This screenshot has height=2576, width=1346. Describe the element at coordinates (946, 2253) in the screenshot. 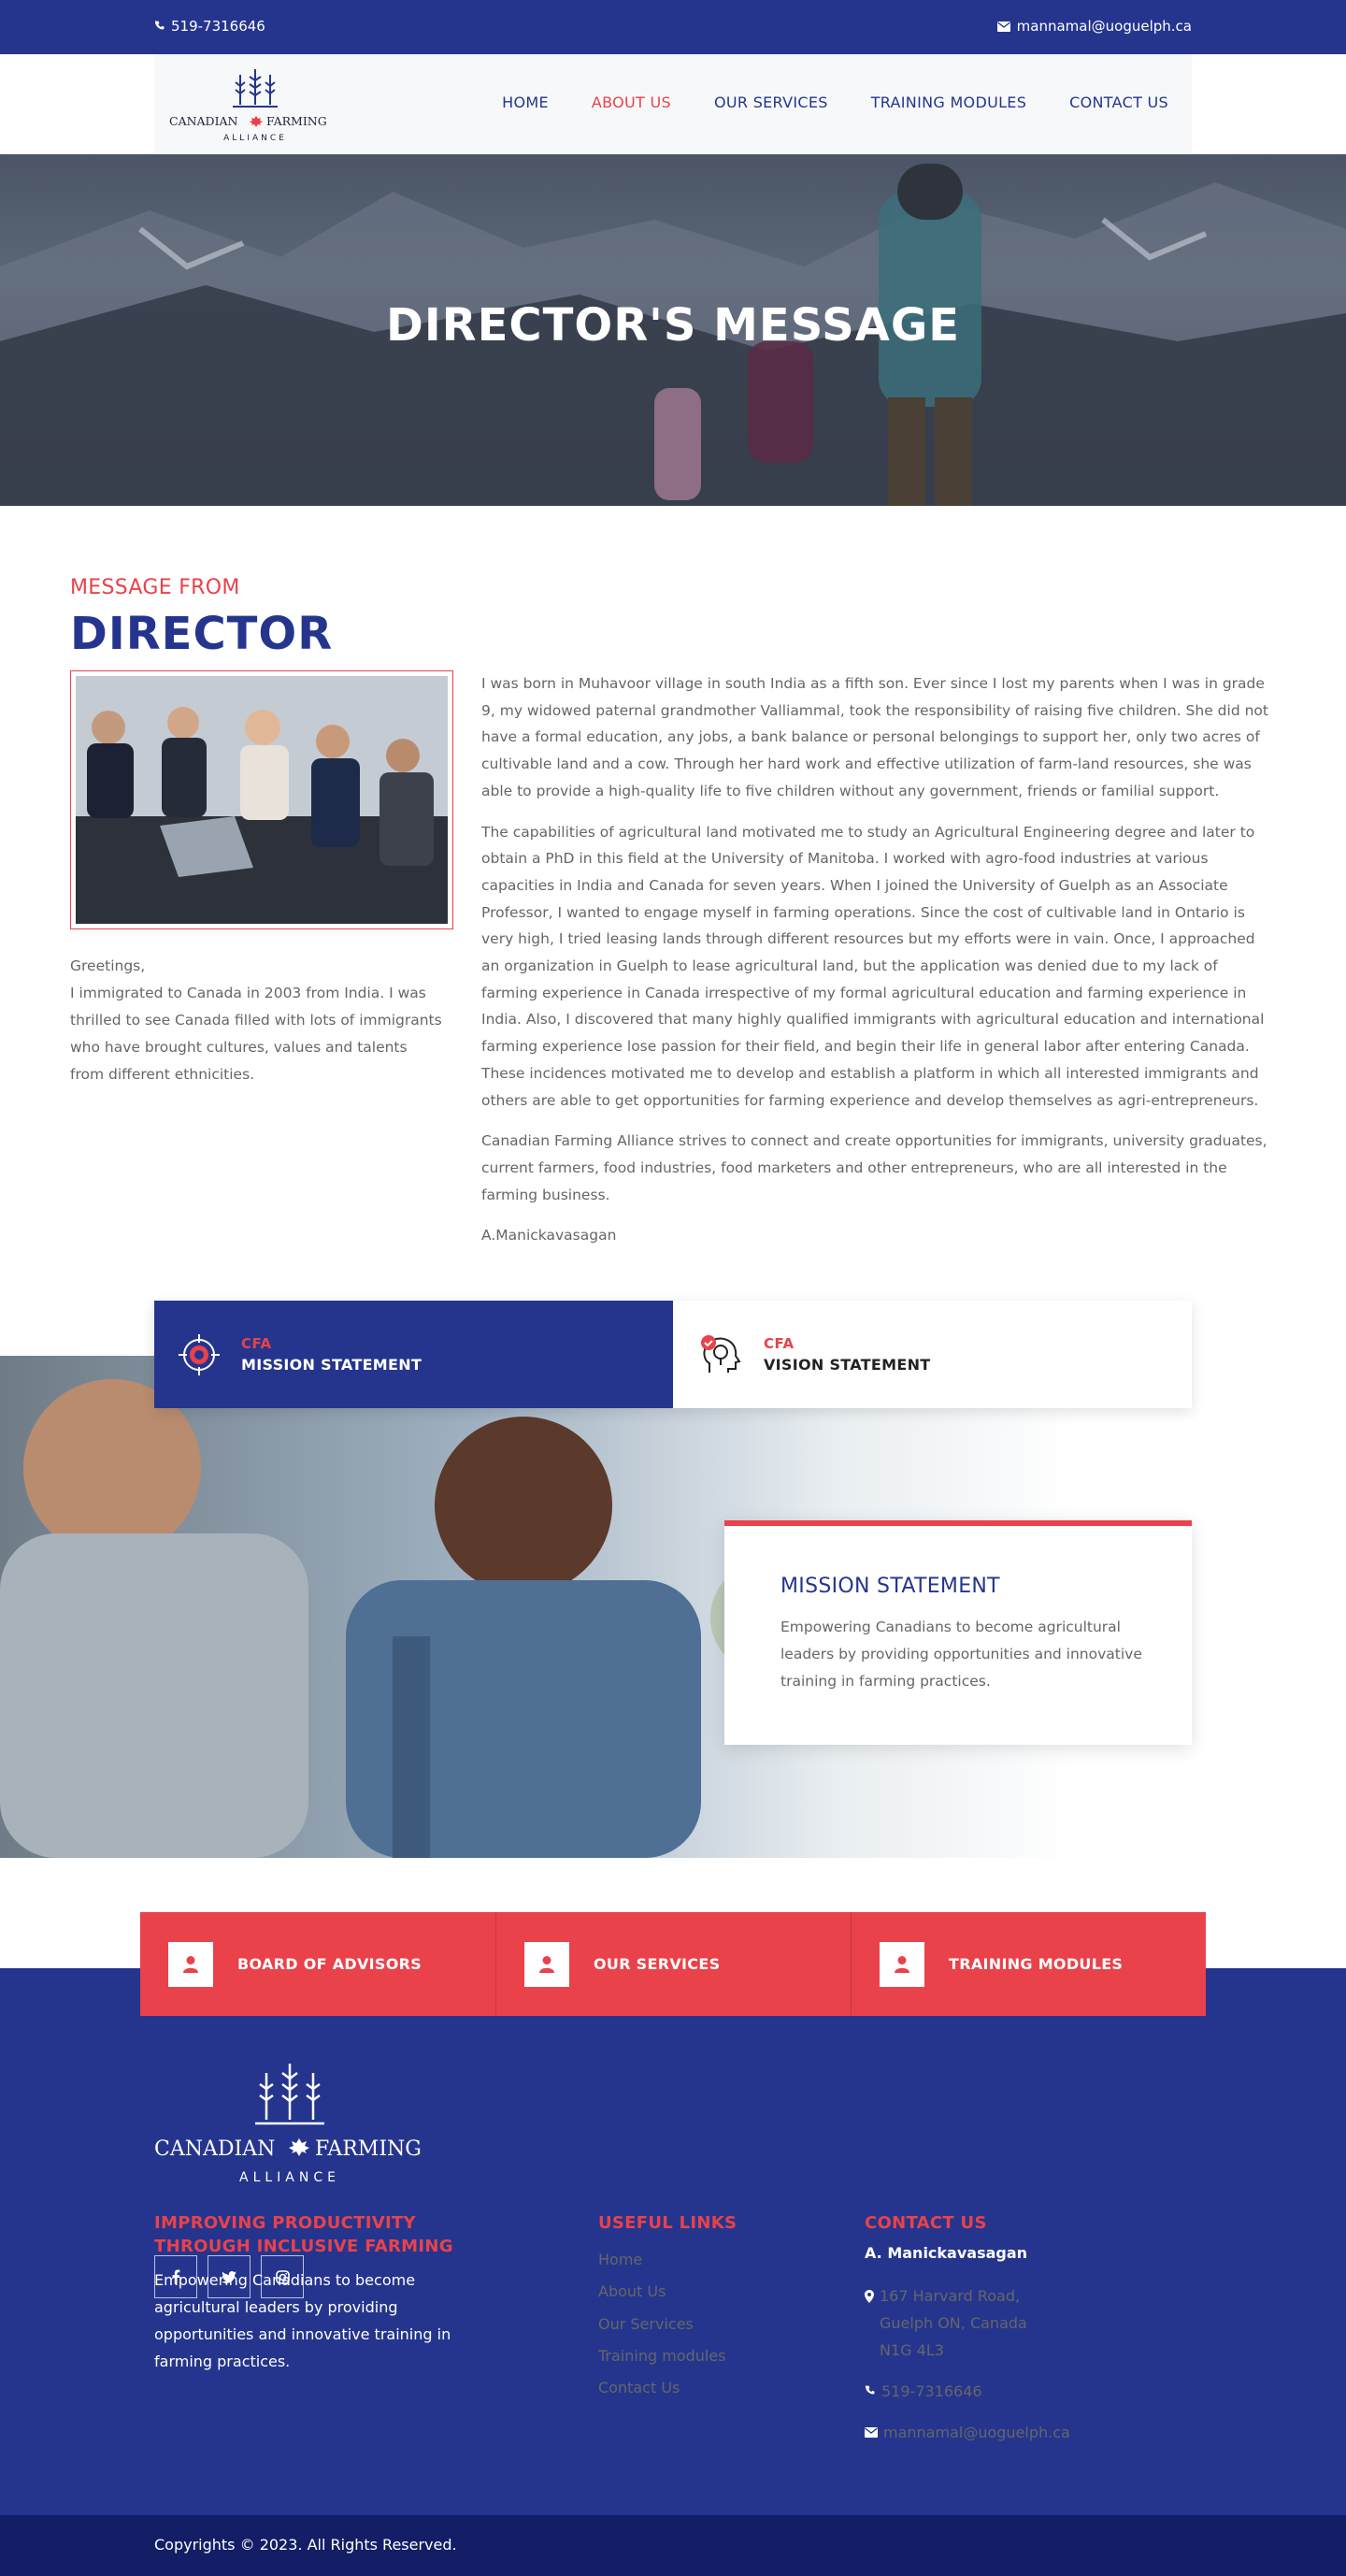

I see `contact-name: A. Manickavasagan` at that location.